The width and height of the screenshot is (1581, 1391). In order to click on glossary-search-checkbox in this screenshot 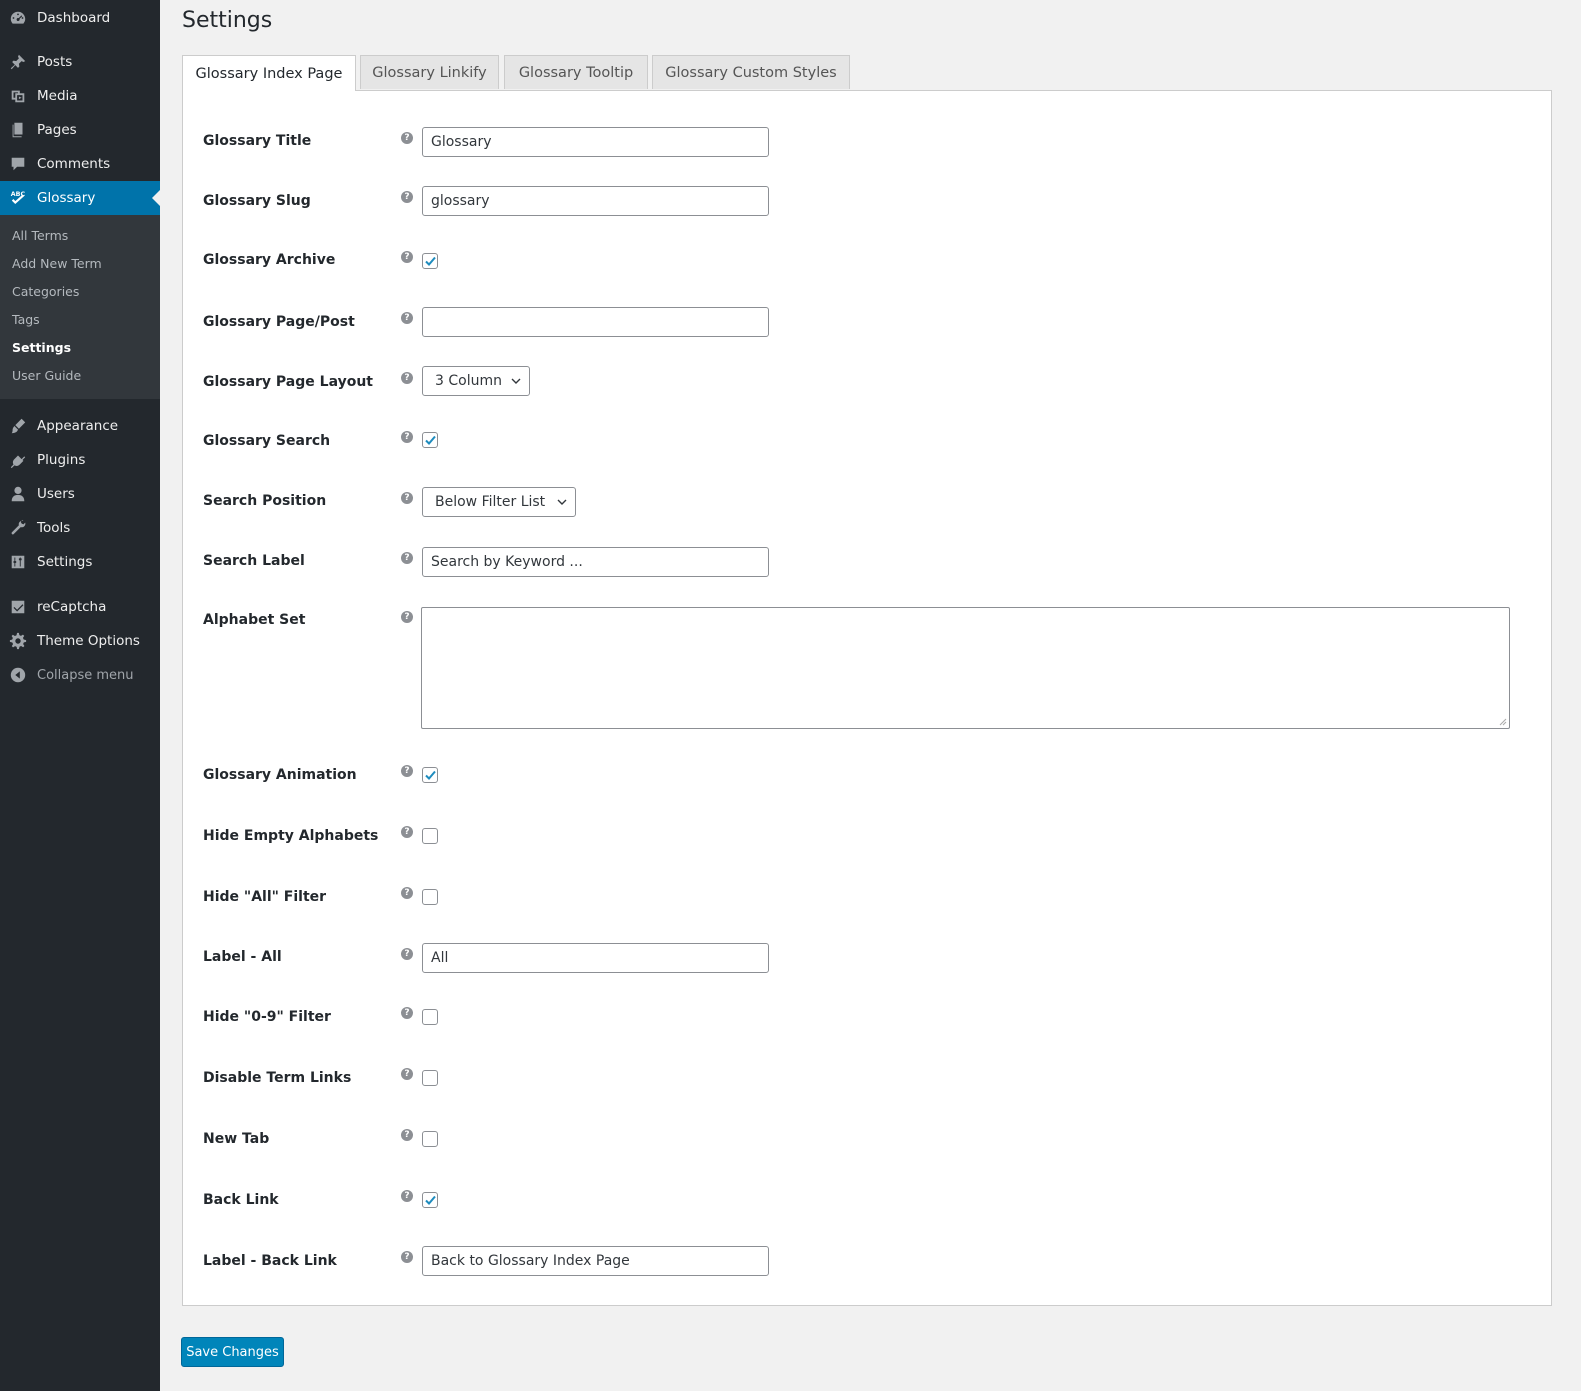, I will do `click(430, 440)`.